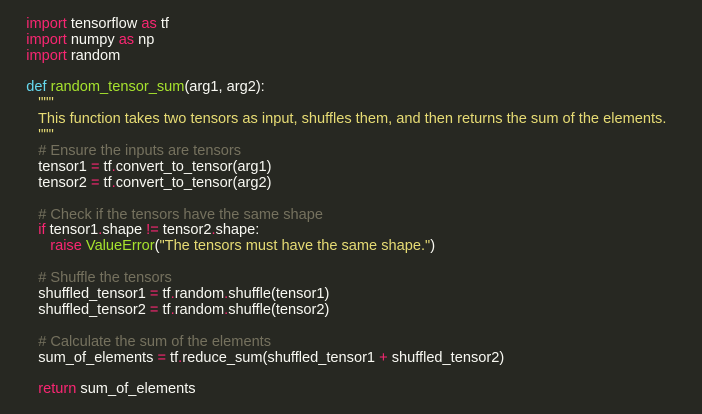 The width and height of the screenshot is (702, 414). I want to click on identifier: sum_of_elements, so click(136, 389).